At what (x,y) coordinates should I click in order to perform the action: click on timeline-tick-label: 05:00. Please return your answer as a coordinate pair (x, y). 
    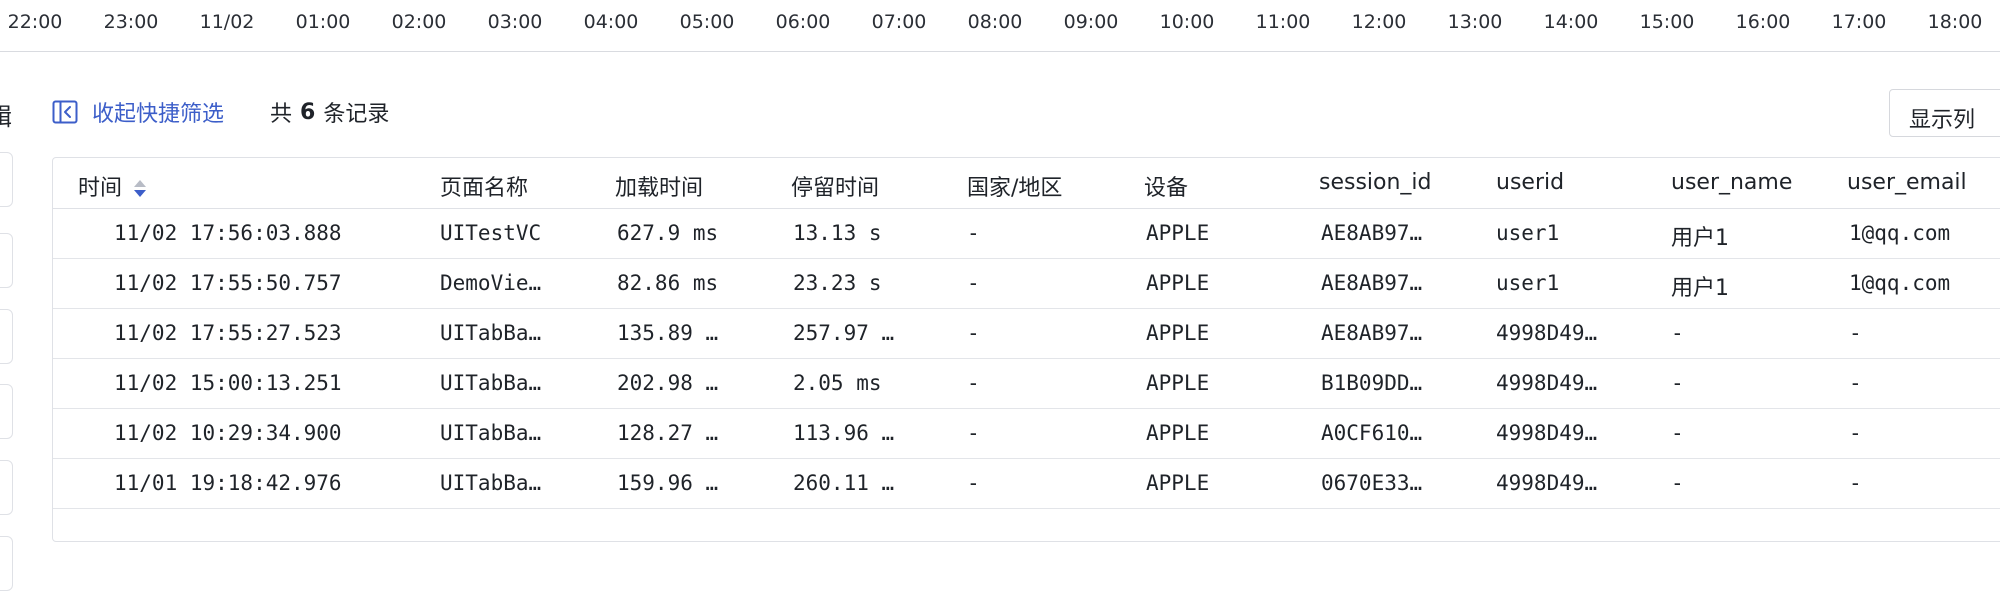
    Looking at the image, I should click on (707, 22).